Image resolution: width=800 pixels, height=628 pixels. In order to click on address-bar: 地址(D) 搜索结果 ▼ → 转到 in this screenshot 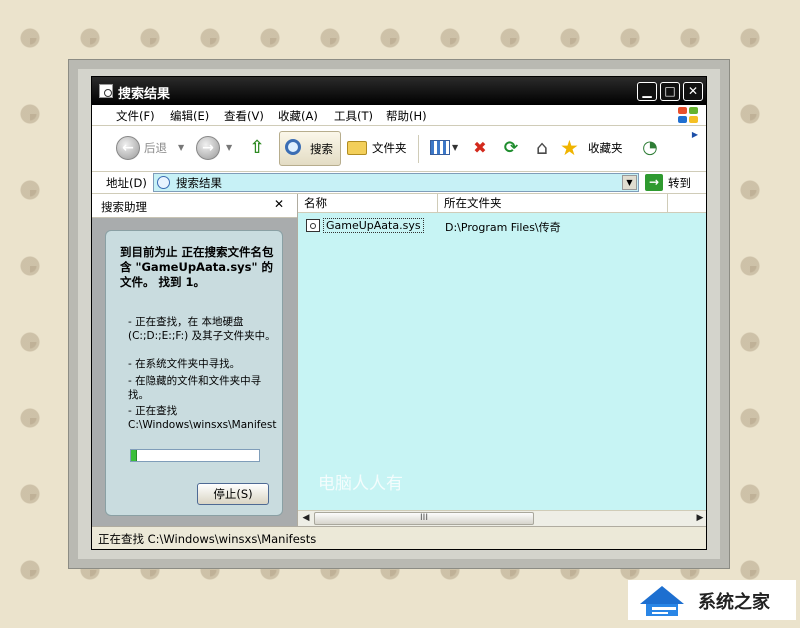, I will do `click(399, 183)`.